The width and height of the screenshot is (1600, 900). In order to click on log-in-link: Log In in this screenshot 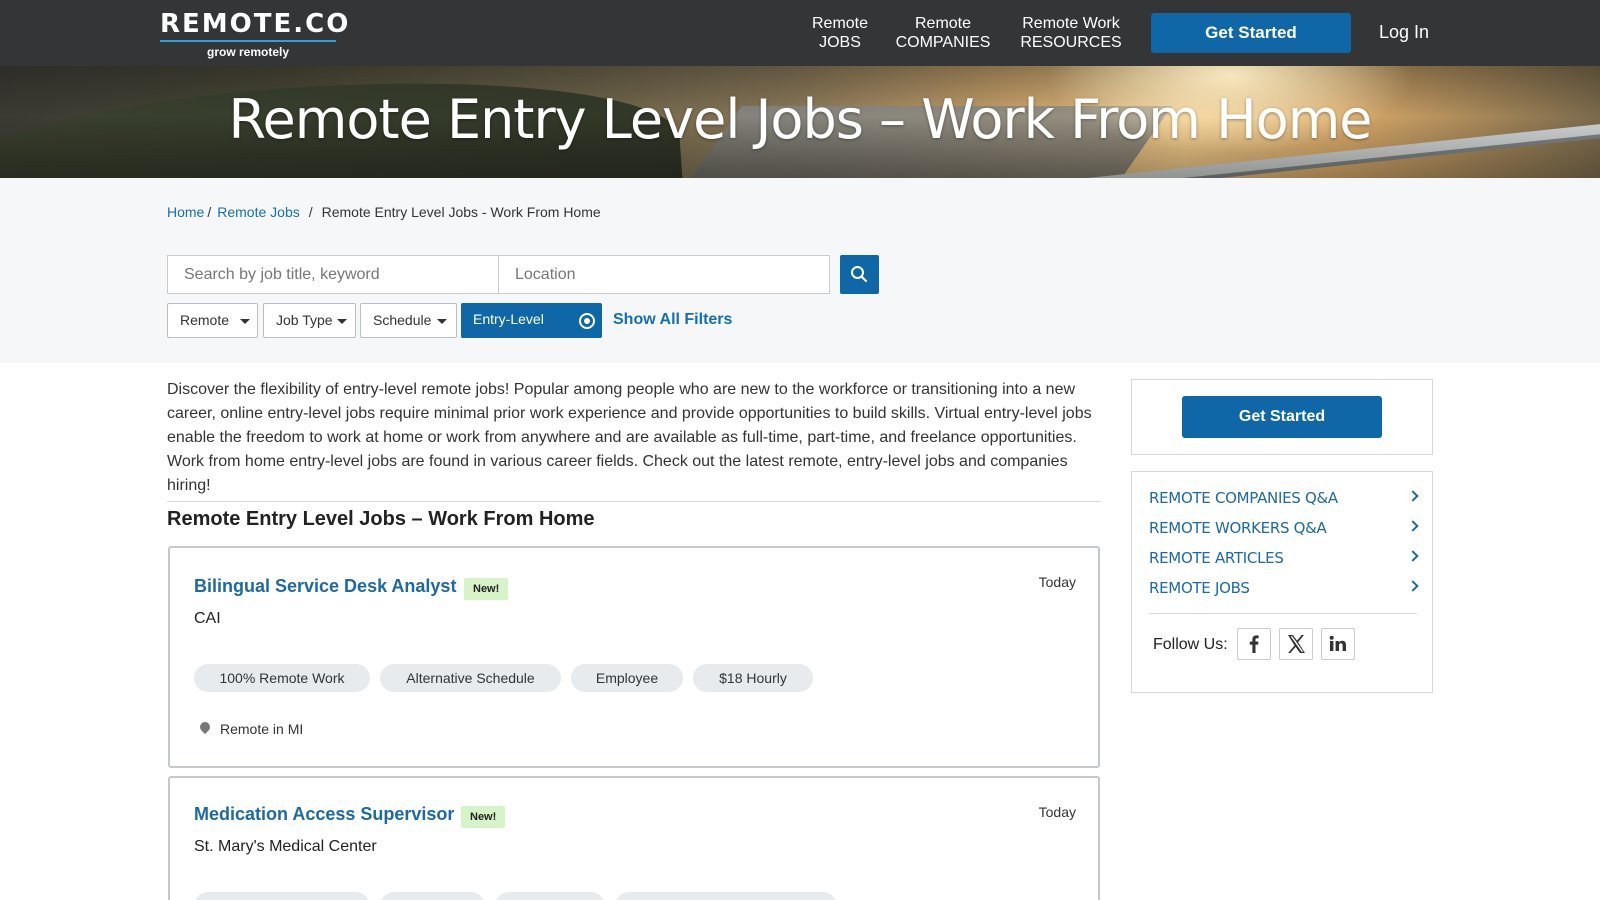, I will do `click(1404, 32)`.